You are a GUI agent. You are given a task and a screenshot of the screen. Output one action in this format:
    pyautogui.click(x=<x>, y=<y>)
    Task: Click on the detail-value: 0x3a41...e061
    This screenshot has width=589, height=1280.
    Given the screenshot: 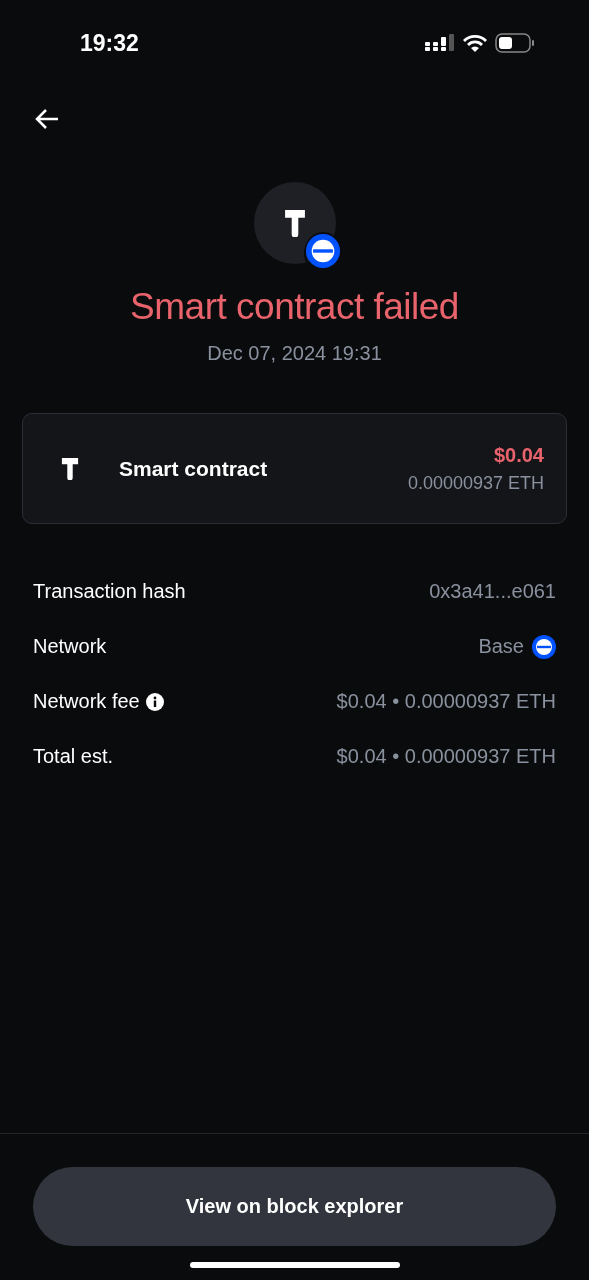 What is the action you would take?
    pyautogui.click(x=492, y=591)
    